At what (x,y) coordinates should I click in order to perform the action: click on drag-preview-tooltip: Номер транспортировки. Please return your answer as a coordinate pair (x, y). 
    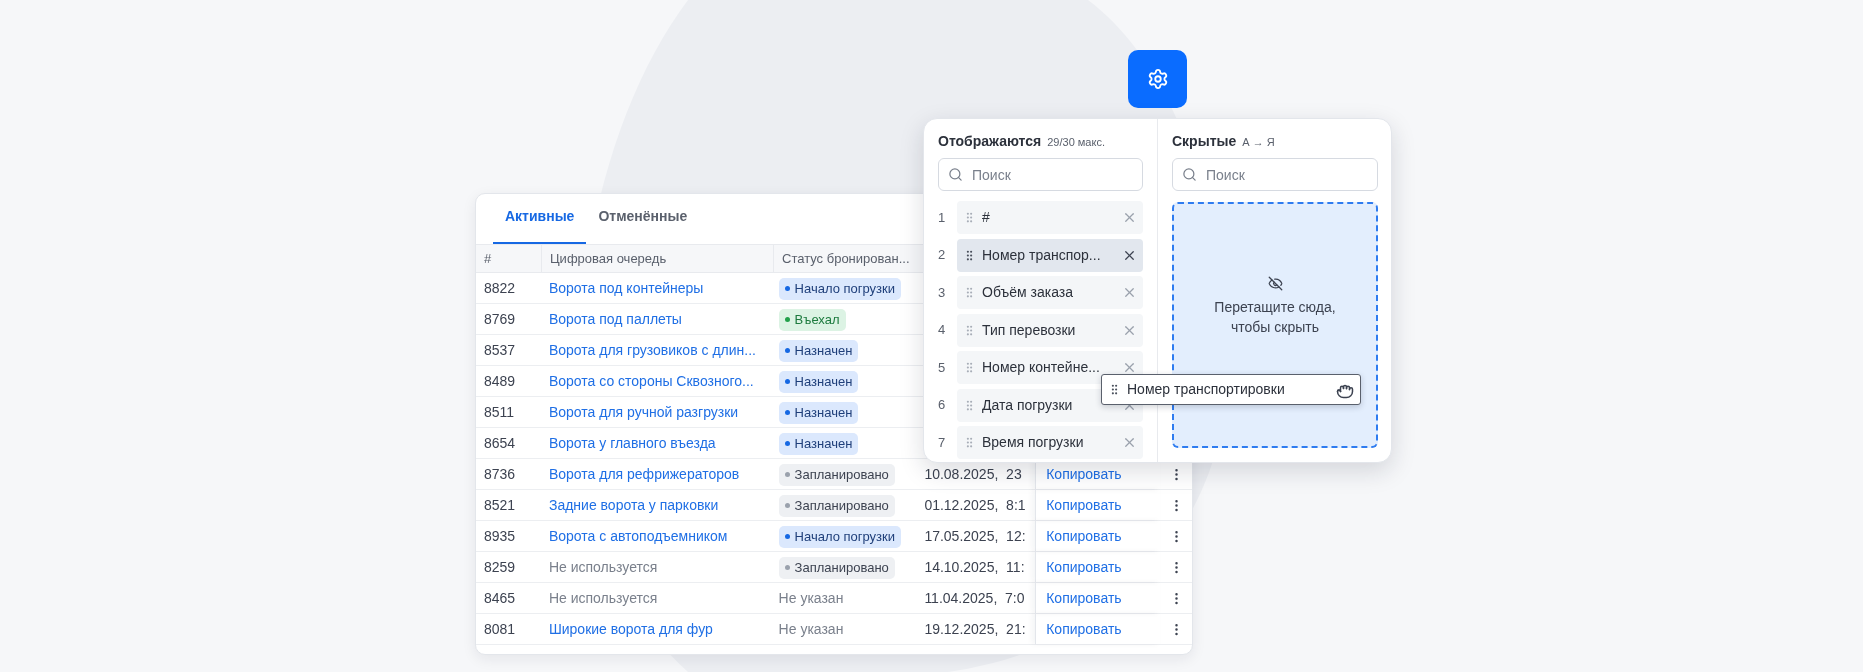
    Looking at the image, I should click on (1231, 389).